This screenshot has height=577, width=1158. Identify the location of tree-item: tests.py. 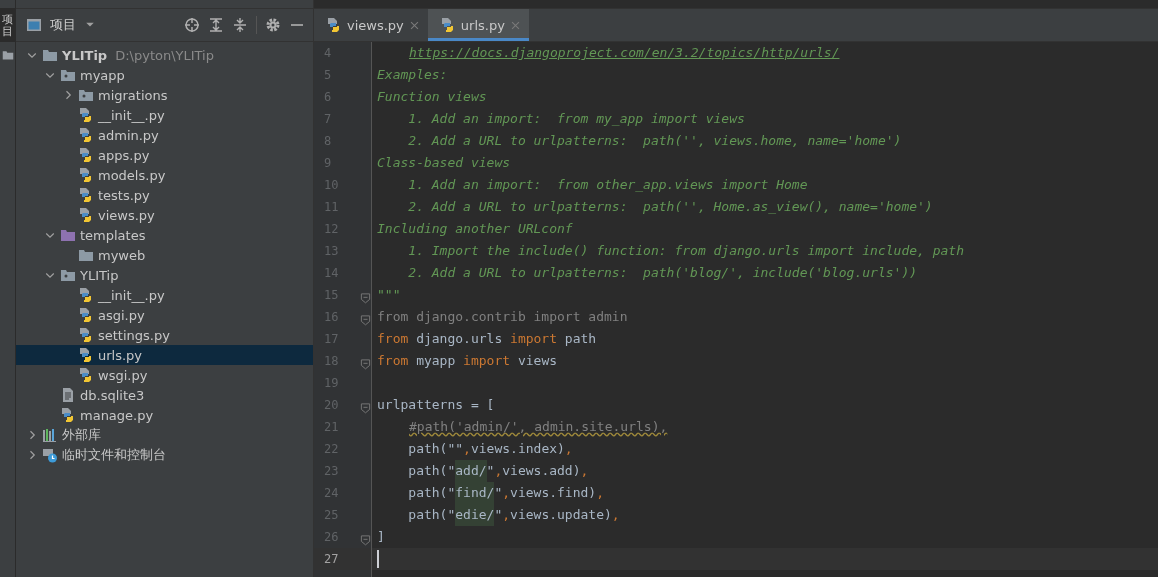
(164, 195).